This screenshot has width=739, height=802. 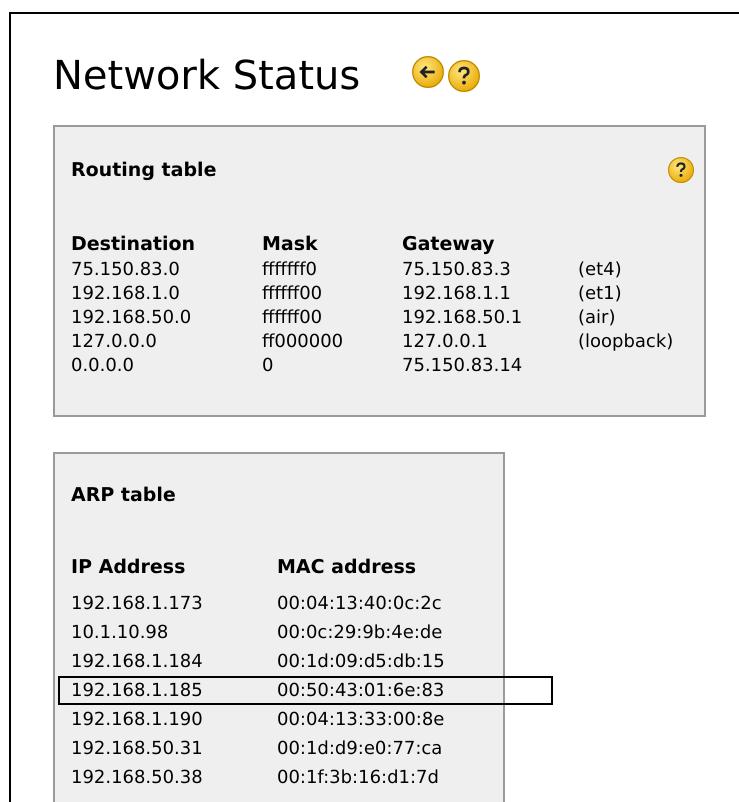 What do you see at coordinates (361, 662) in the screenshot?
I see `table-cell-text: 00:1d:09:d5:db:15` at bounding box center [361, 662].